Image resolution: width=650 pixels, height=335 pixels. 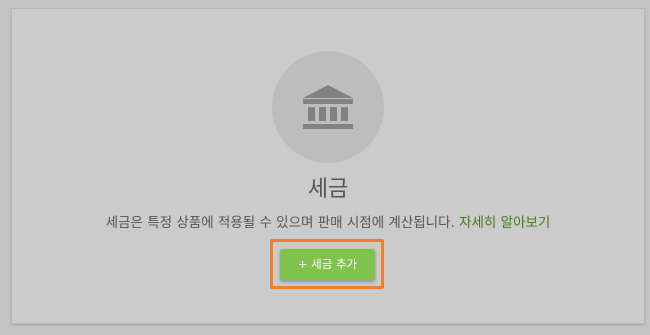 I want to click on bank-icon, so click(x=328, y=107).